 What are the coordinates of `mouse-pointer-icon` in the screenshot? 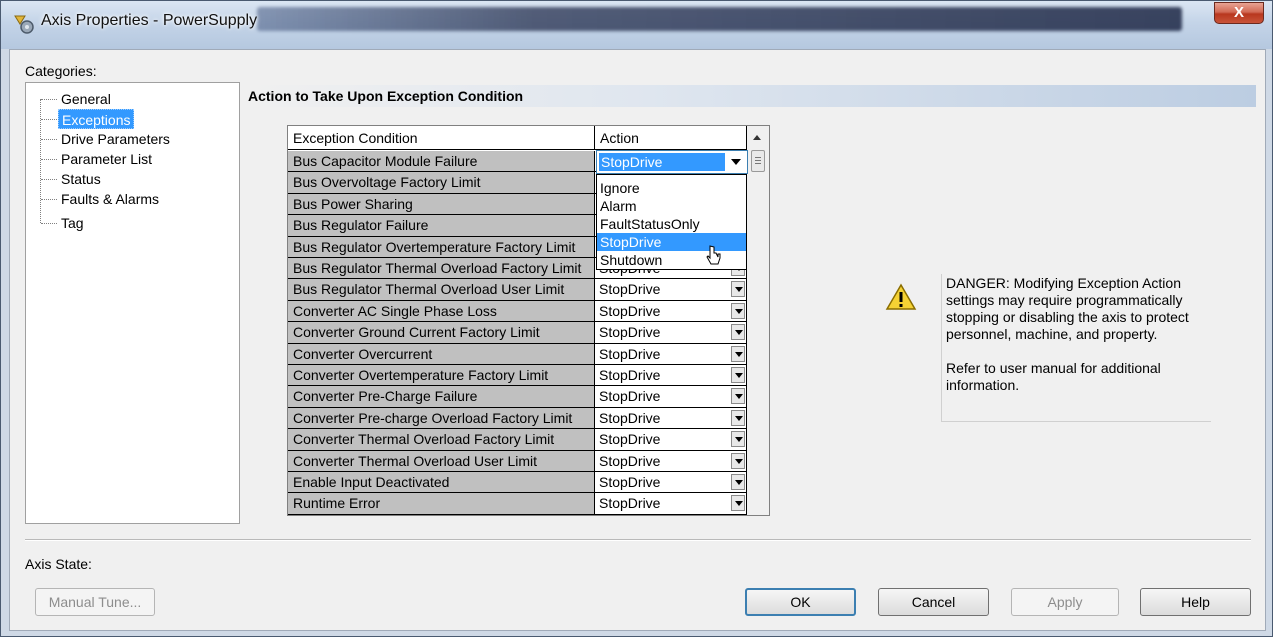 It's located at (713, 255).